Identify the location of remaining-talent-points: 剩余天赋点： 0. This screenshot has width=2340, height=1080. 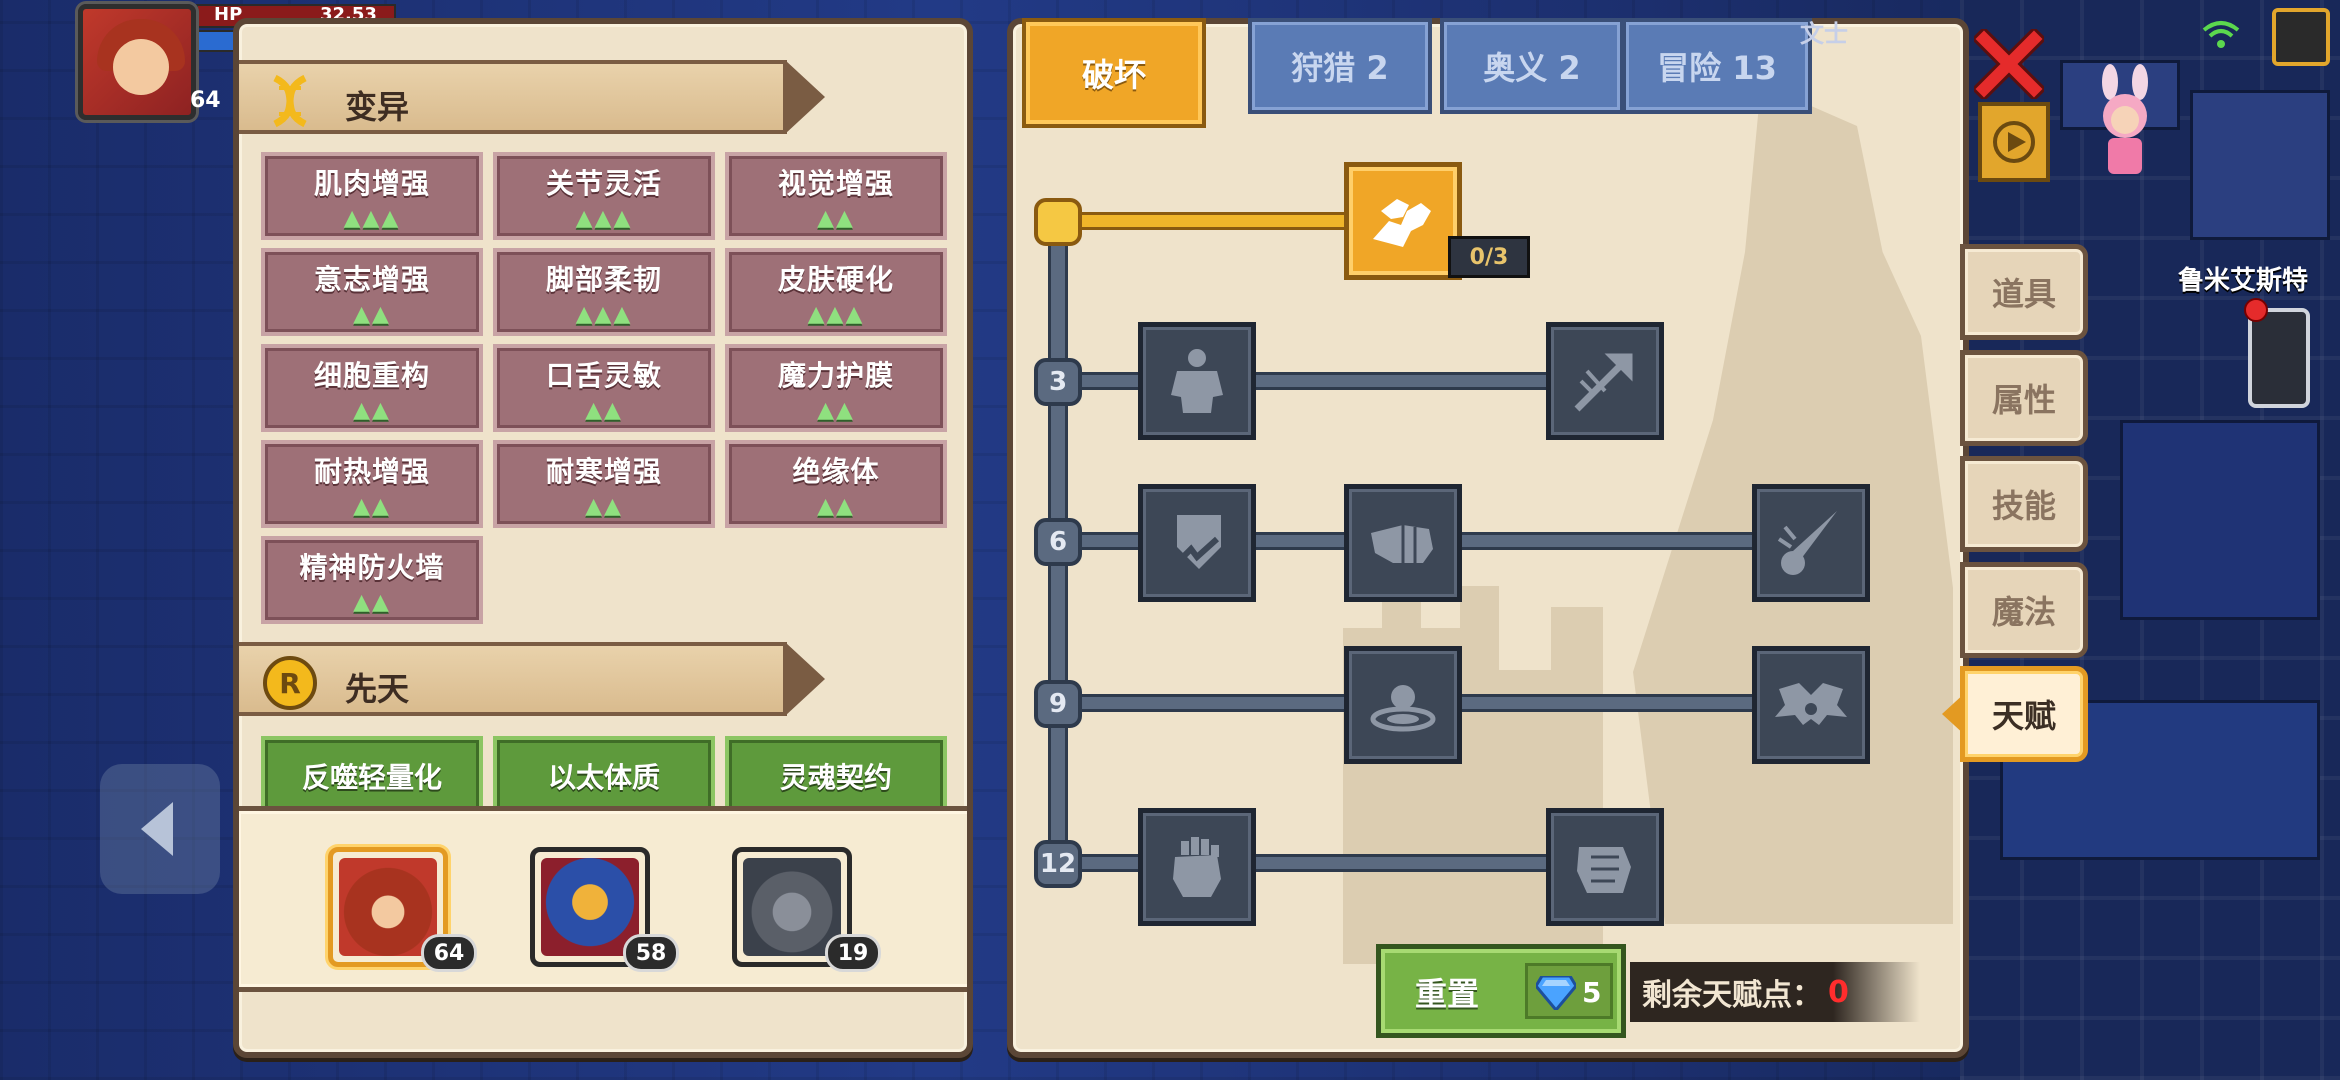
(1775, 992).